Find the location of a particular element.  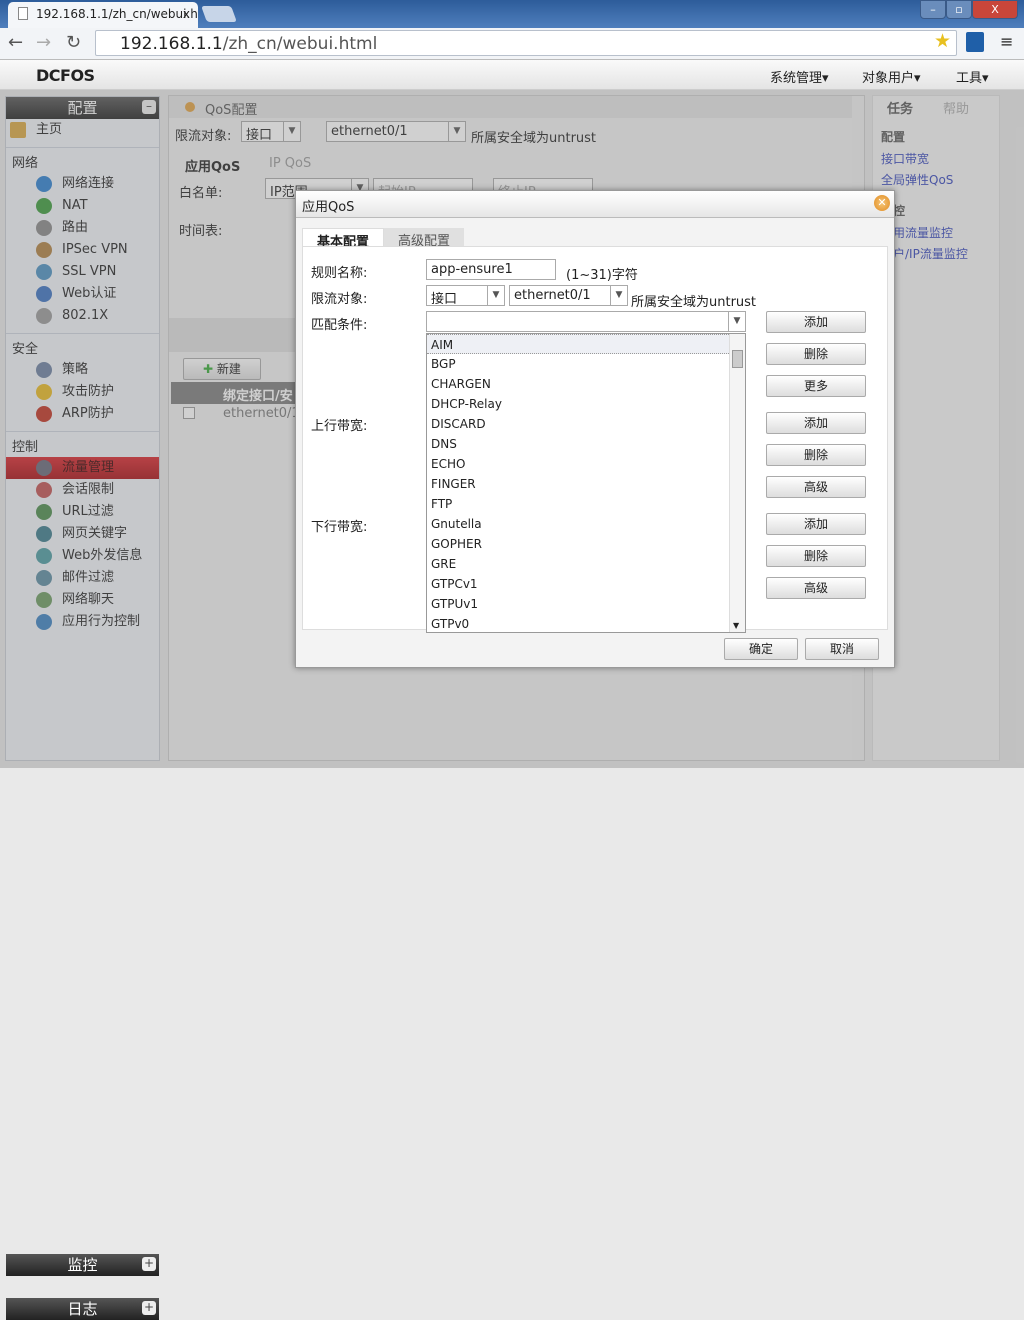

tab-title: 192.168.1.1/zh_cn/webui.html is located at coordinates (117, 14).